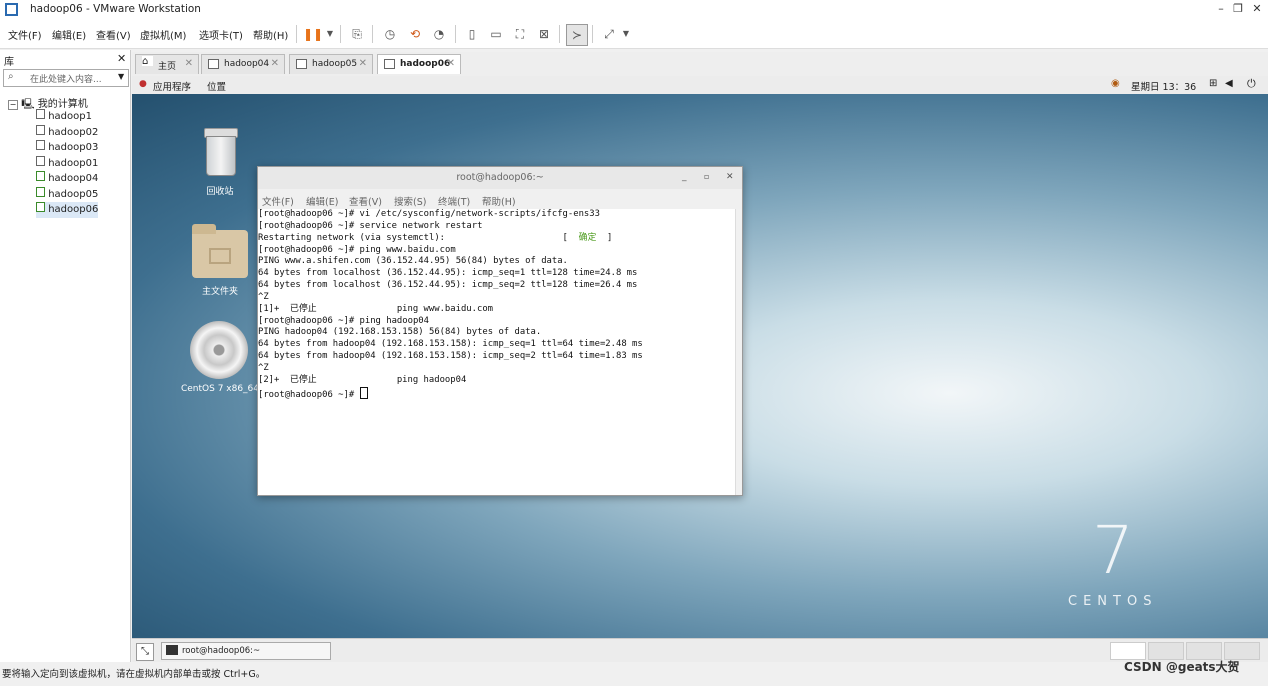 The width and height of the screenshot is (1268, 686). What do you see at coordinates (577, 35) in the screenshot?
I see `console-view-icon: ≻` at bounding box center [577, 35].